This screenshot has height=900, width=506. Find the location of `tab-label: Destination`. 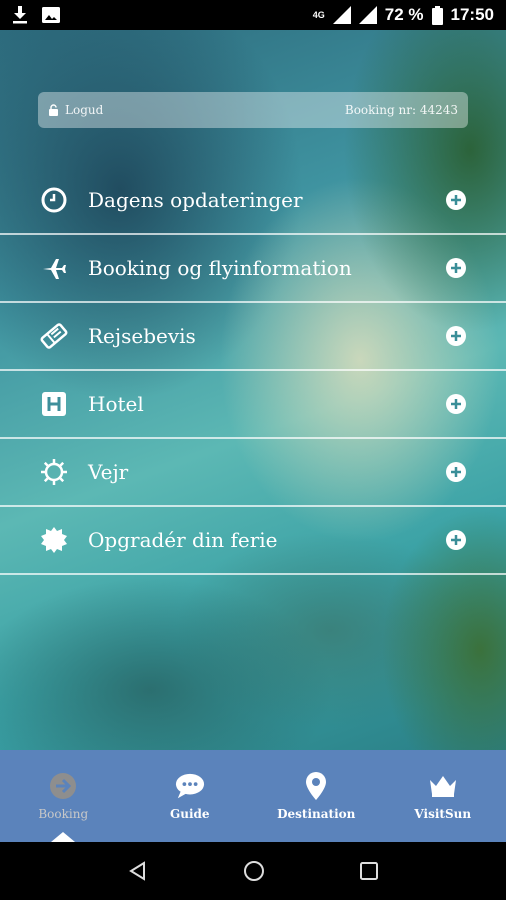

tab-label: Destination is located at coordinates (316, 814).